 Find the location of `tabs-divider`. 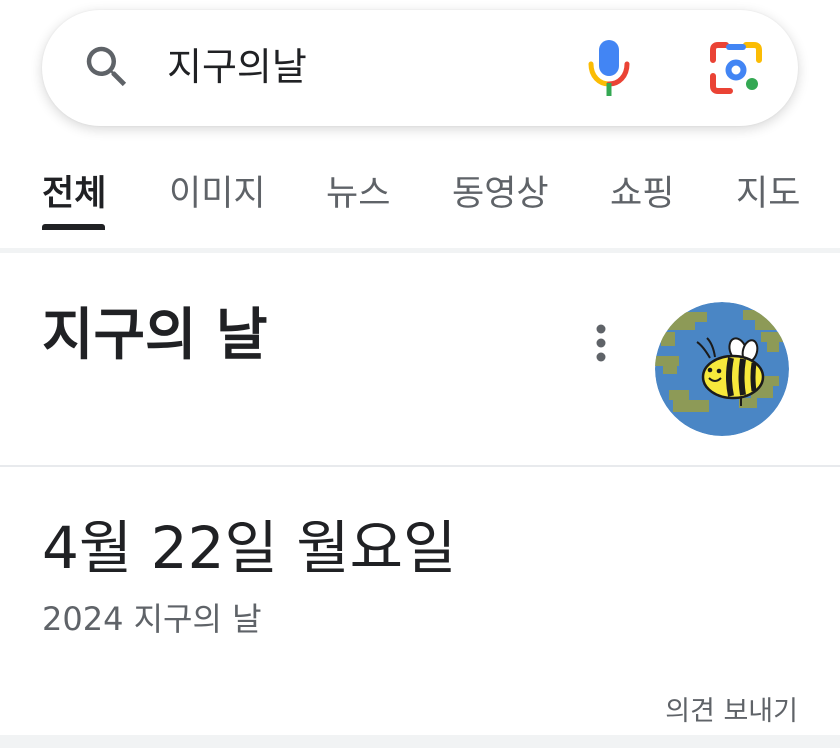

tabs-divider is located at coordinates (420, 250).